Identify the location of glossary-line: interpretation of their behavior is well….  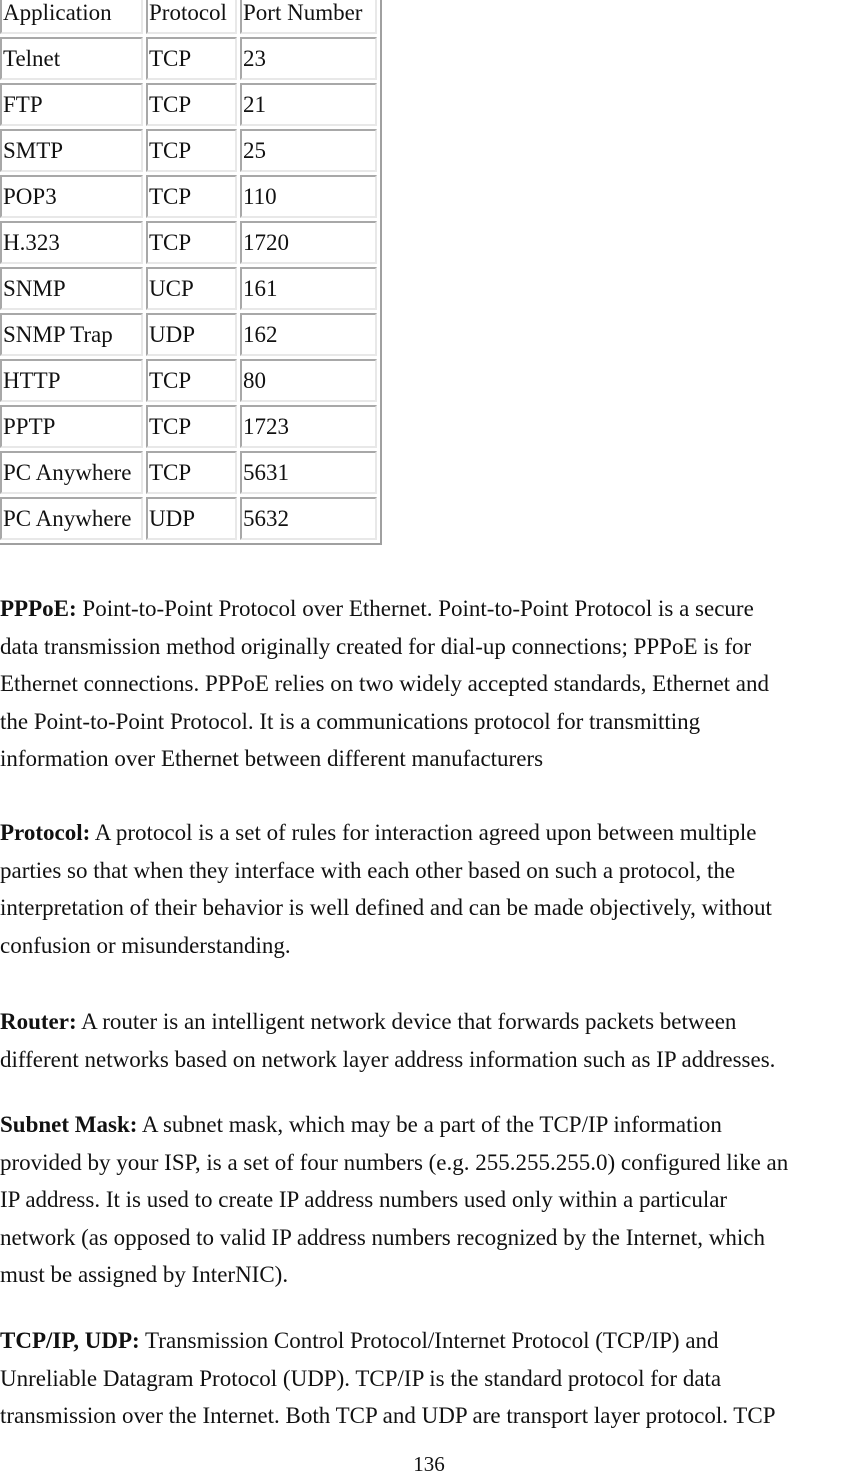
(386, 907).